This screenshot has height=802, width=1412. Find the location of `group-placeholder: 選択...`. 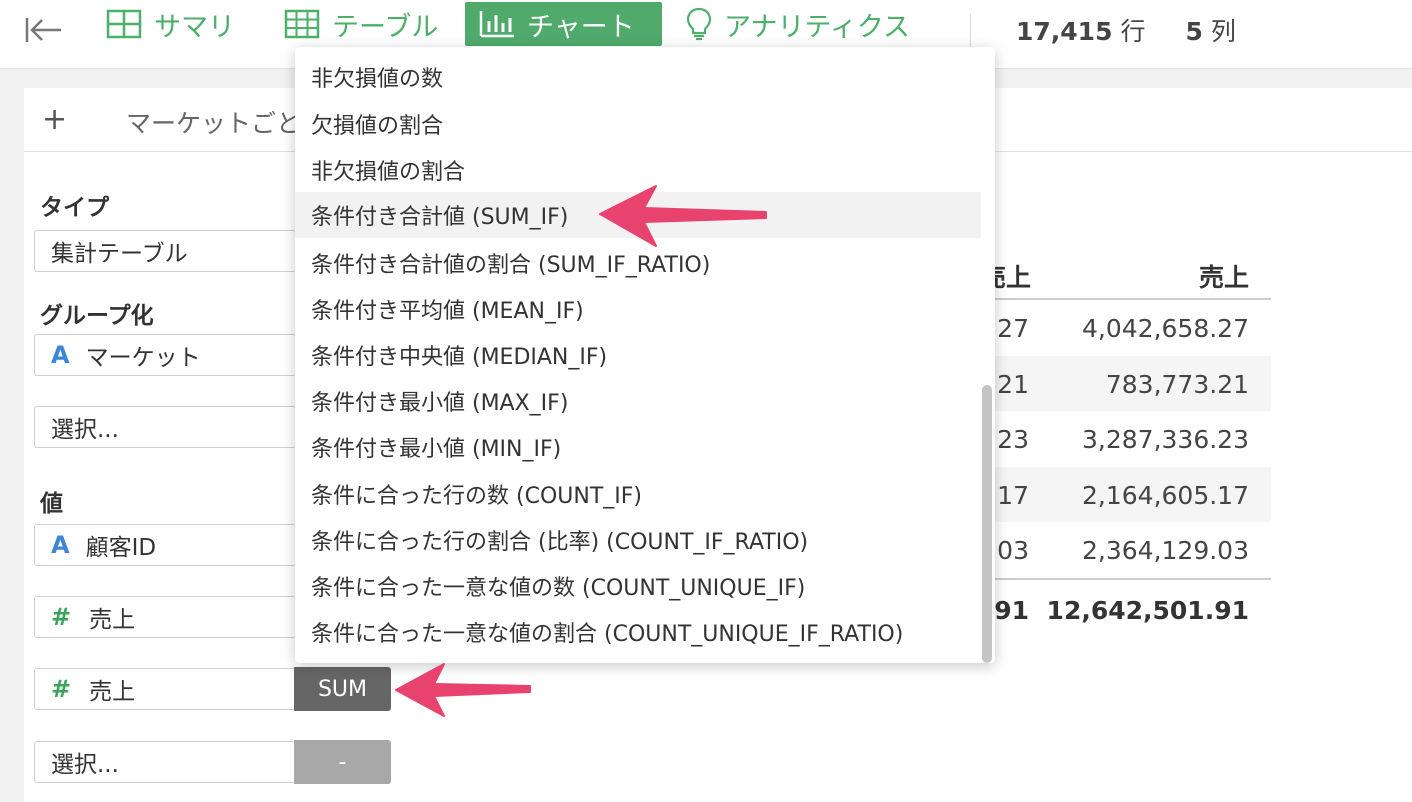

group-placeholder: 選択... is located at coordinates (85, 430).